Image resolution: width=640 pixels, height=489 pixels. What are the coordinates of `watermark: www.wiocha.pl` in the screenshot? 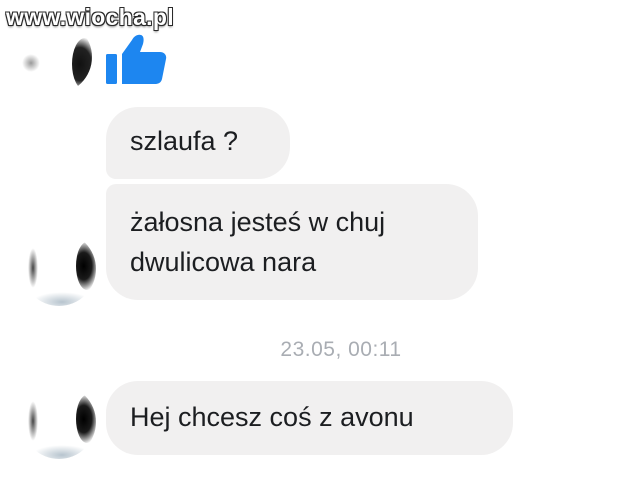 It's located at (90, 17).